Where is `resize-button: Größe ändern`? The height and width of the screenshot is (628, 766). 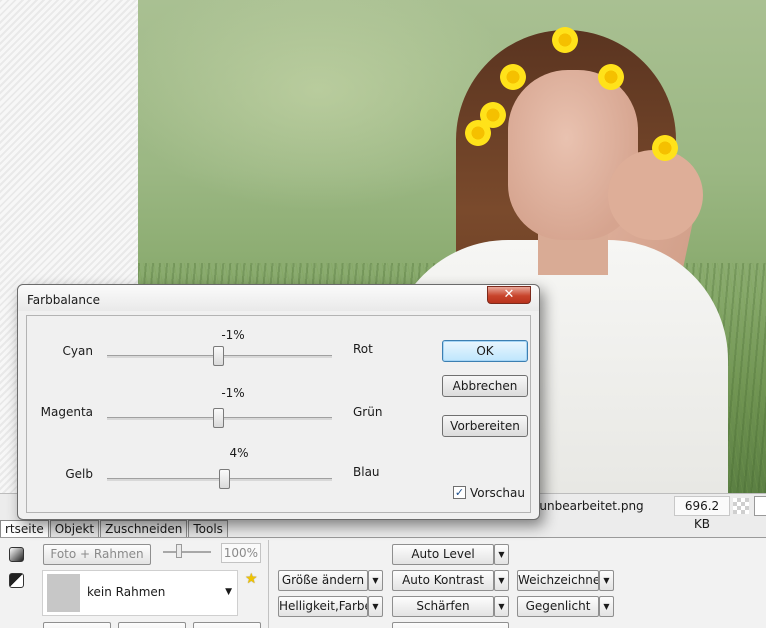
resize-button: Größe ändern is located at coordinates (323, 580).